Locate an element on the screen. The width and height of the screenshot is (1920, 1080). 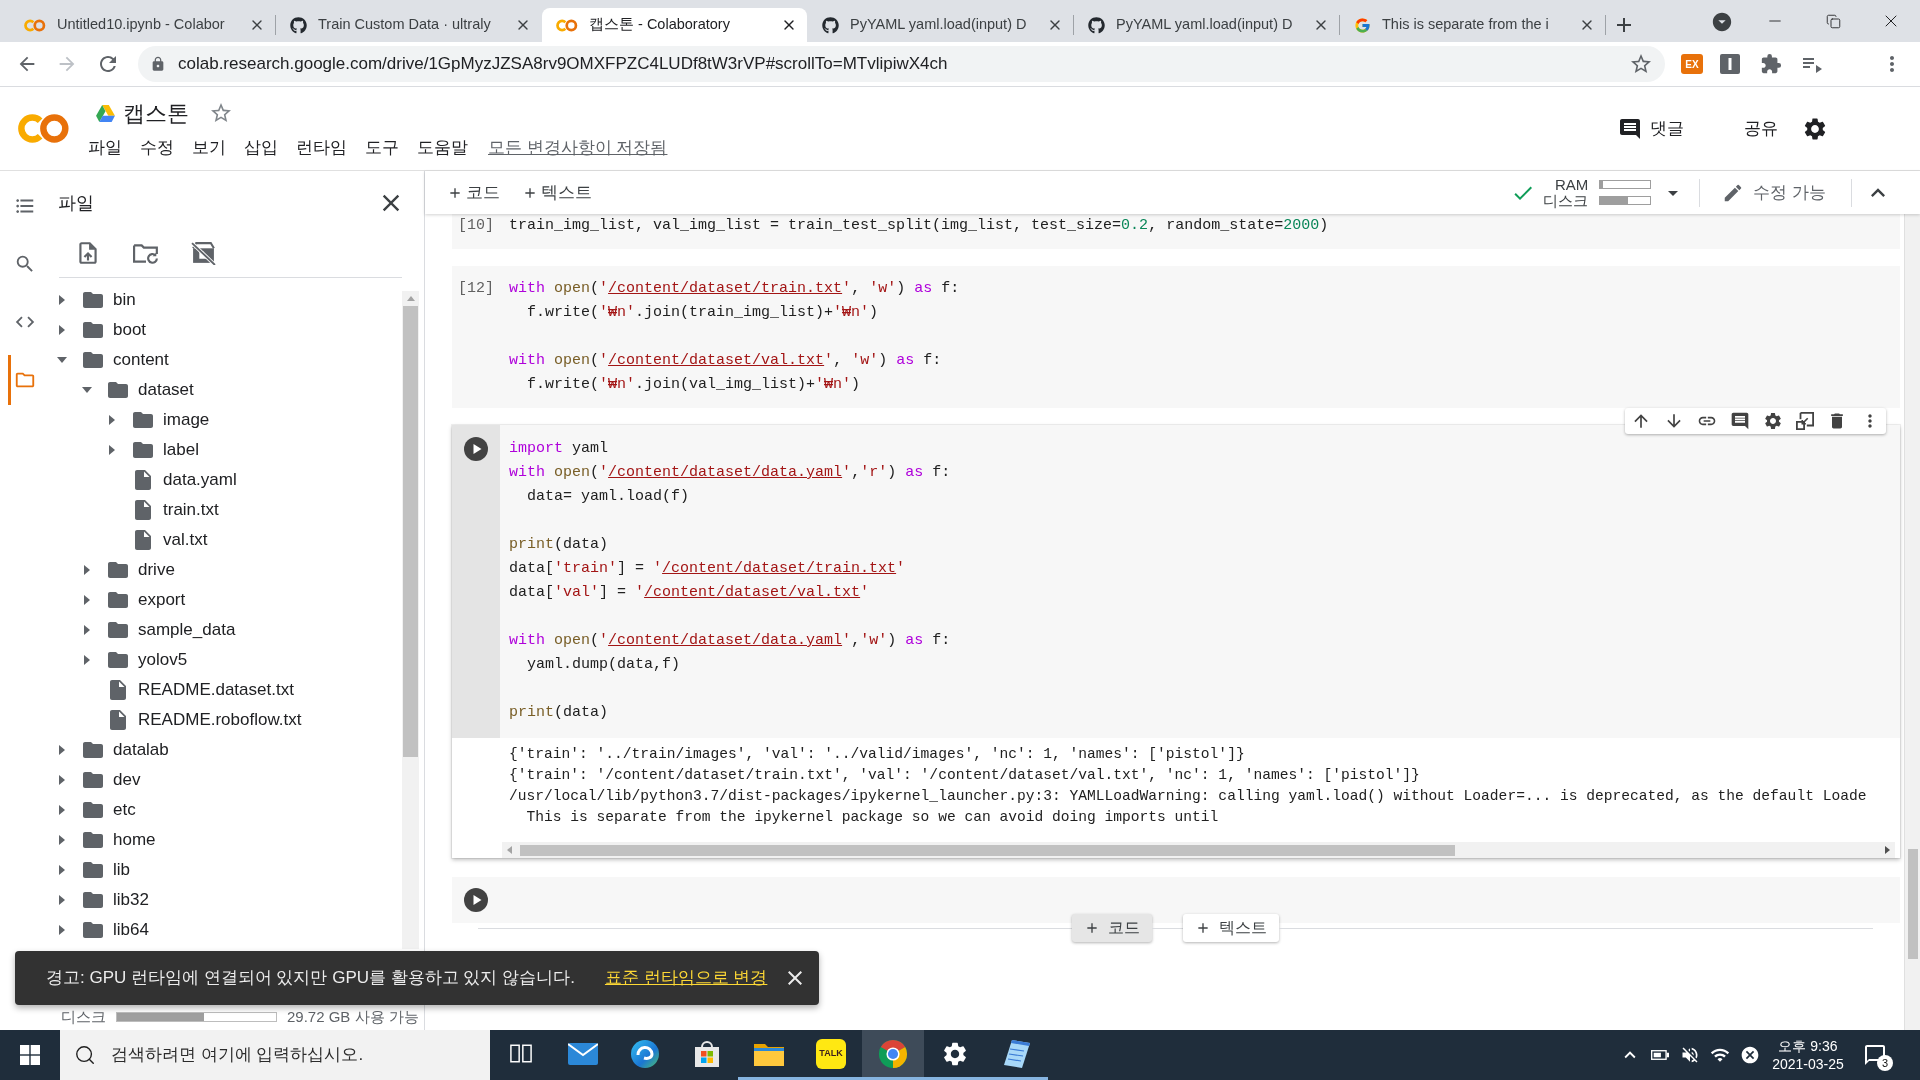
square-arrow-icon is located at coordinates (1805, 421).